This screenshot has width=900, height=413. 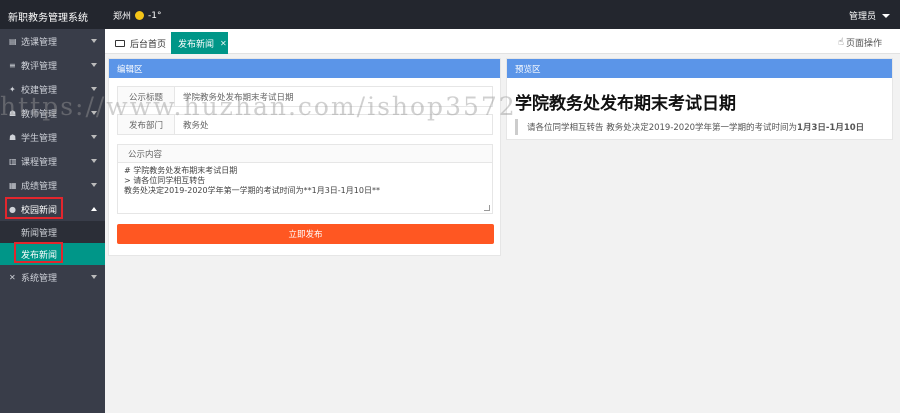 I want to click on department-field: 发布部门 教务处, so click(x=305, y=124).